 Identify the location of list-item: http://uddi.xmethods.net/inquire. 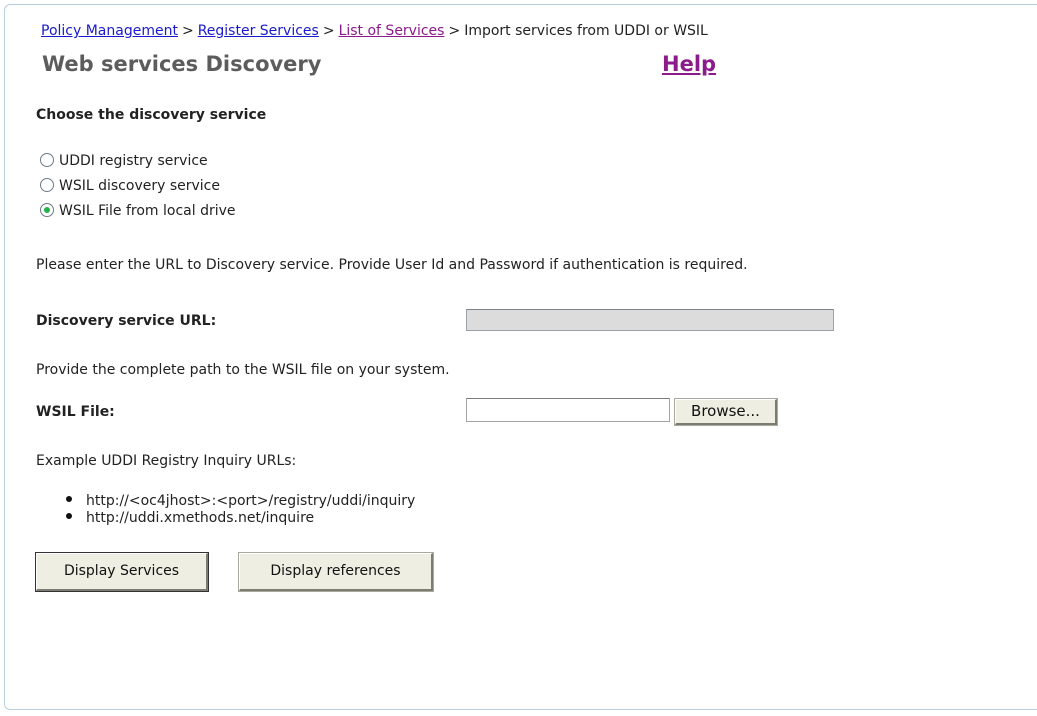
(240, 518).